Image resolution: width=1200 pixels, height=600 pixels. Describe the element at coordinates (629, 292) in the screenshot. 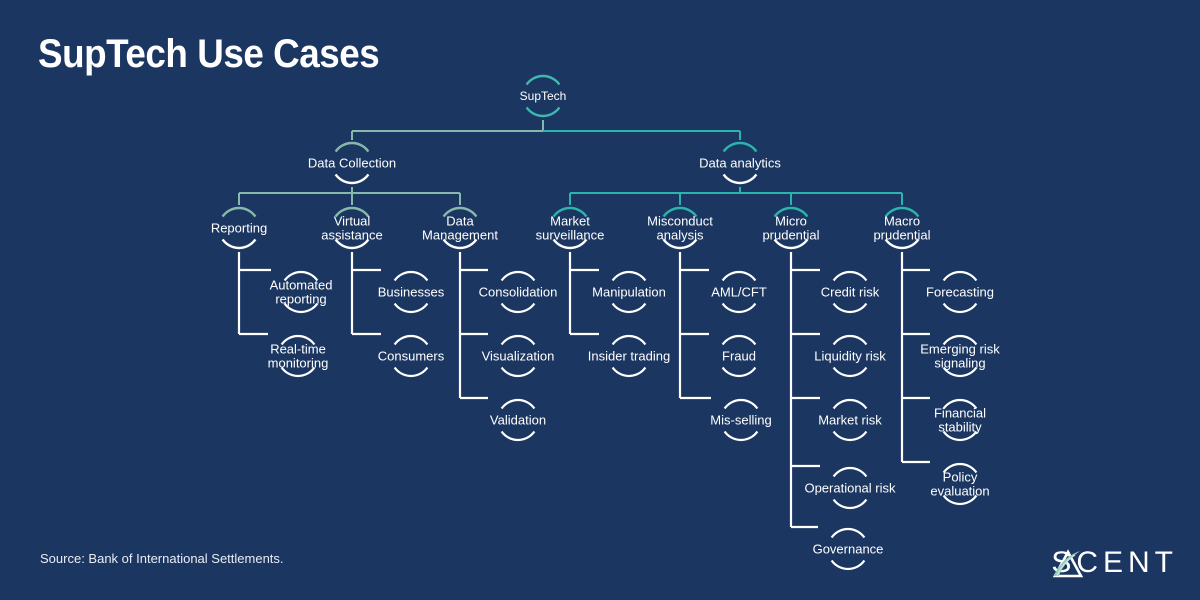

I see `leaf-label: Manipulation` at that location.